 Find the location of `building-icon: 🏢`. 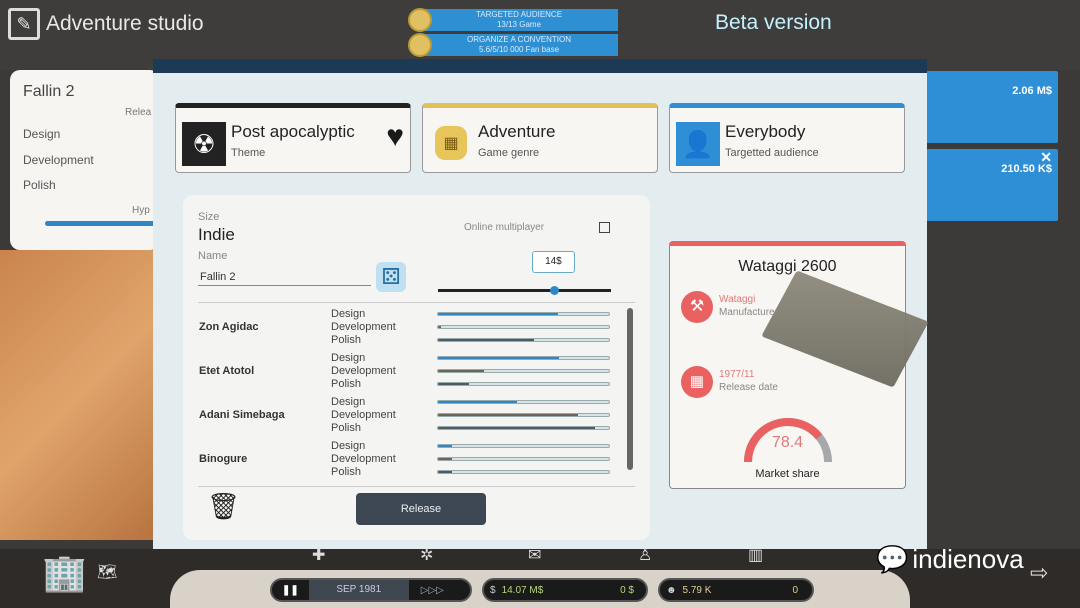

building-icon: 🏢 is located at coordinates (64, 573).